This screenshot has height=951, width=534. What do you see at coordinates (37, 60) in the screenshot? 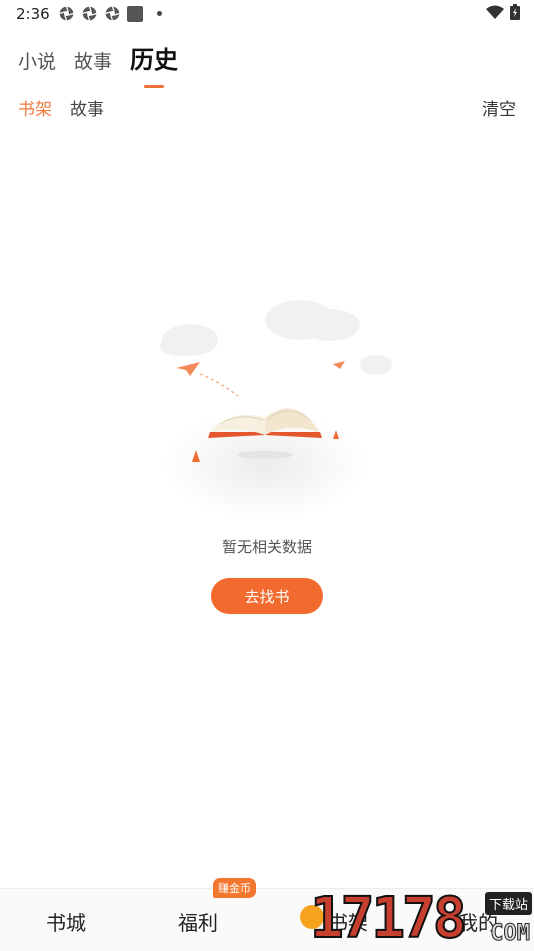
I see `tab-novel: 小说` at bounding box center [37, 60].